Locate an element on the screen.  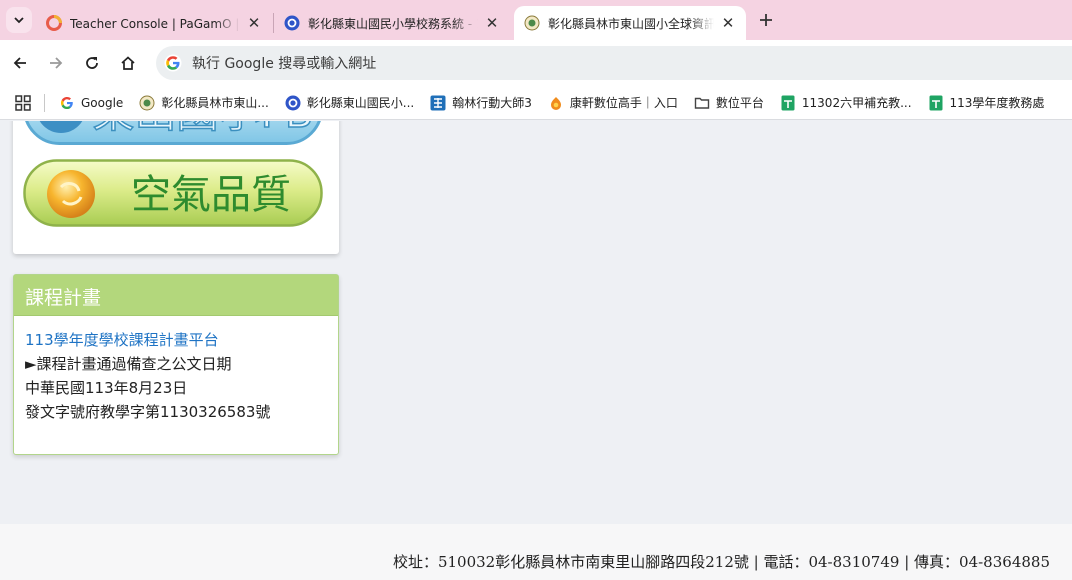
arrow-left-icon is located at coordinates (19, 63).